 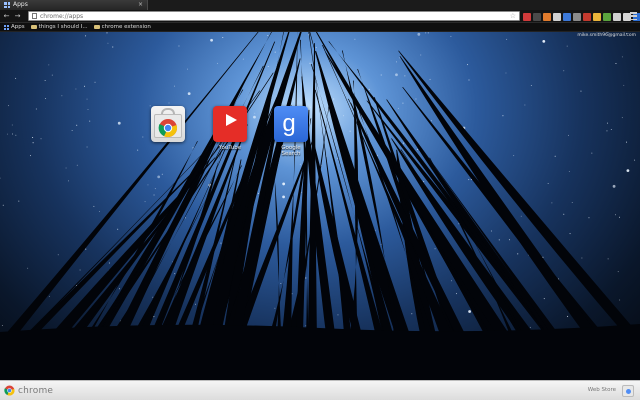 I want to click on app-web-store, so click(x=168, y=125).